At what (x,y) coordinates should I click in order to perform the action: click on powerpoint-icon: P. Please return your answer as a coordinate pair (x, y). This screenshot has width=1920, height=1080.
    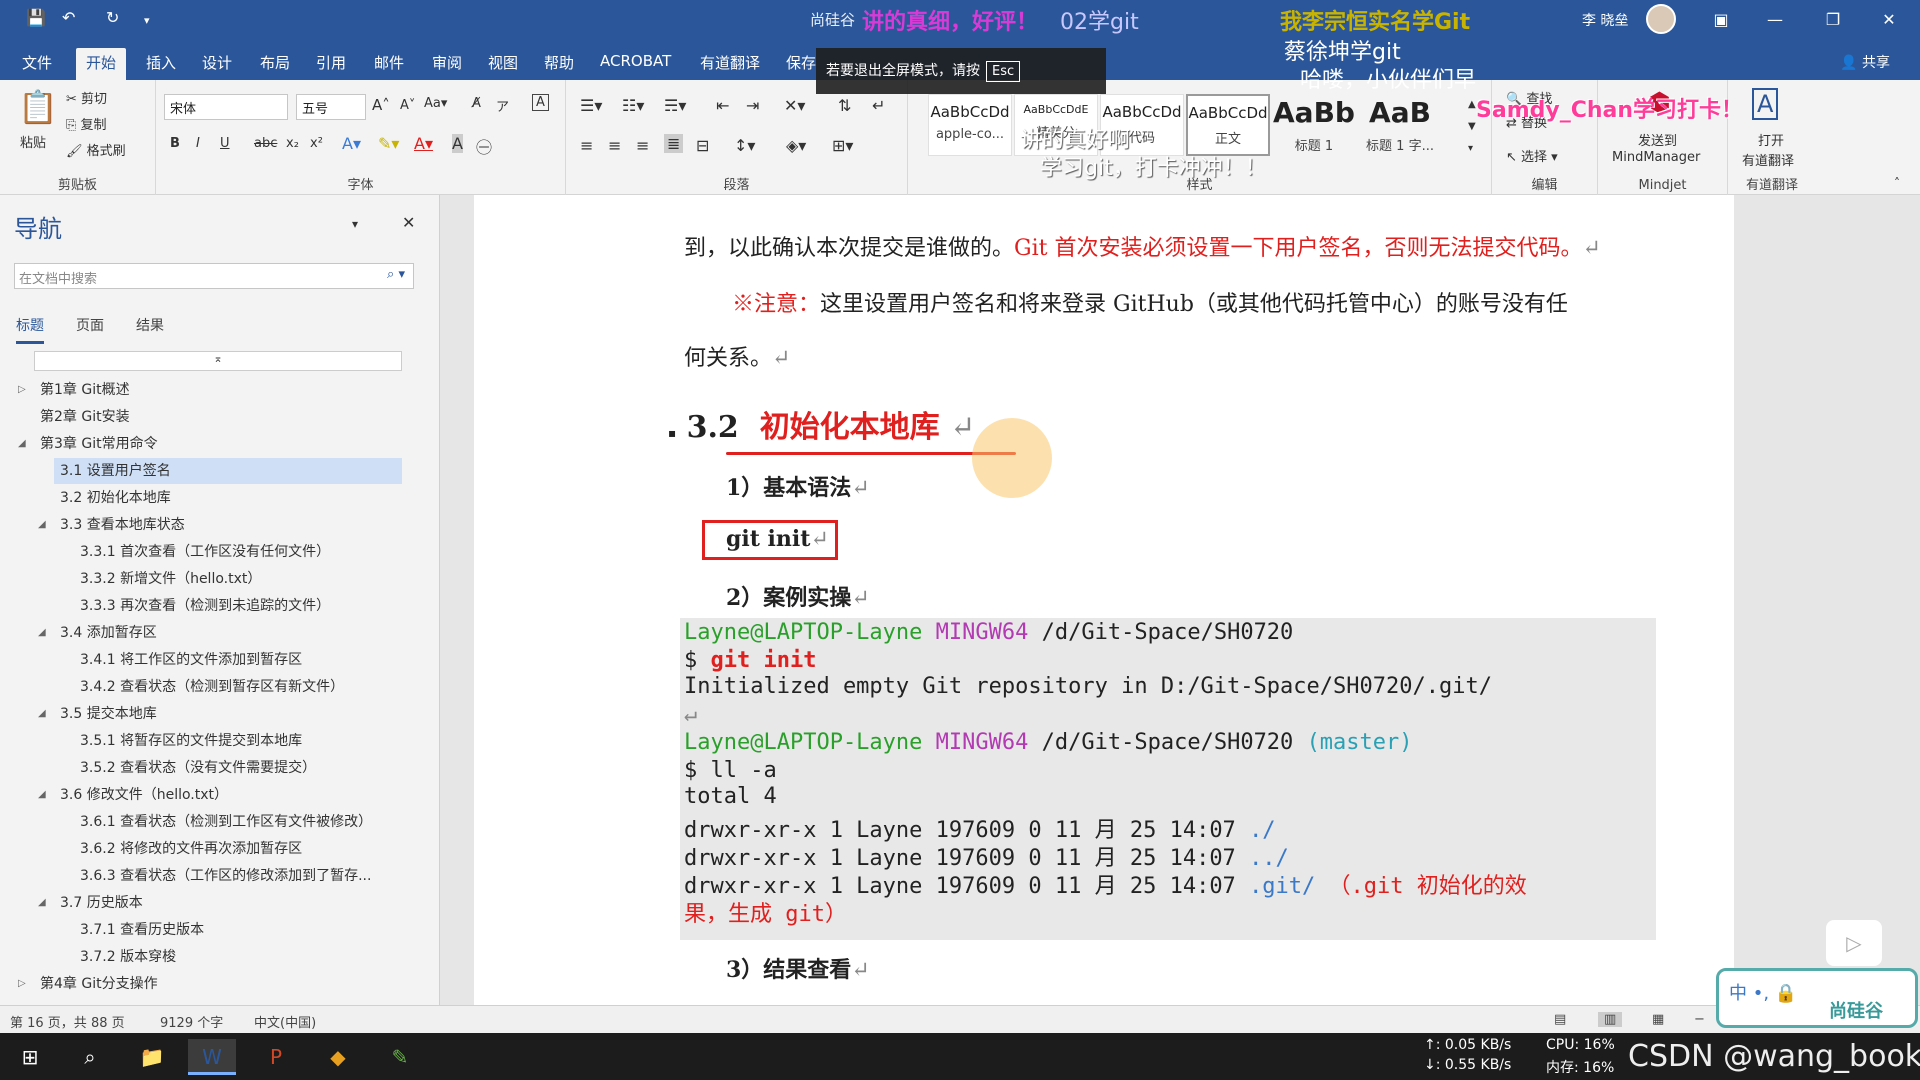
    Looking at the image, I should click on (276, 1057).